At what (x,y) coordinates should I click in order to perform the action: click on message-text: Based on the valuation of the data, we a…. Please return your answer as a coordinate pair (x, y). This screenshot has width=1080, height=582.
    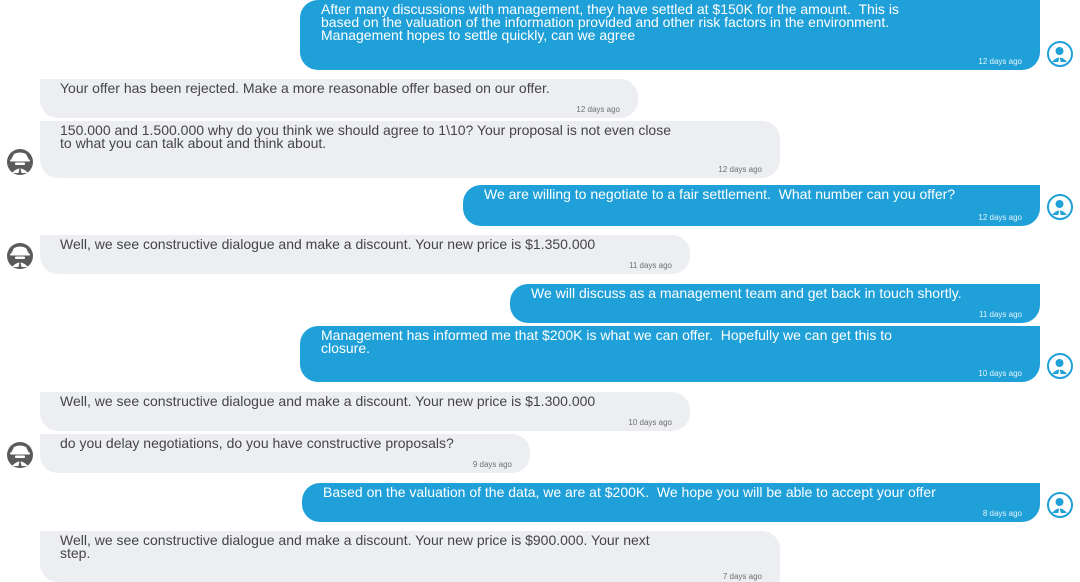
    Looking at the image, I should click on (629, 492).